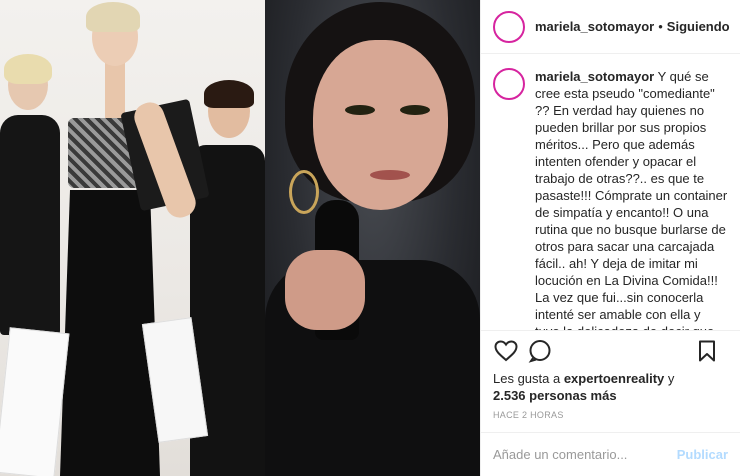  Describe the element at coordinates (325, 290) in the screenshot. I see `portrait-hand` at that location.